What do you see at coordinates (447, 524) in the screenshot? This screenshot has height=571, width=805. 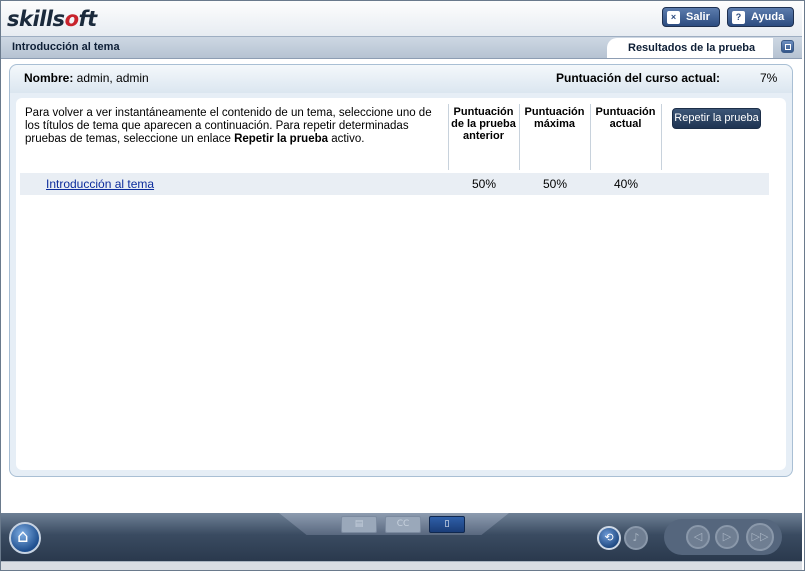 I see `document-icon: ▯` at bounding box center [447, 524].